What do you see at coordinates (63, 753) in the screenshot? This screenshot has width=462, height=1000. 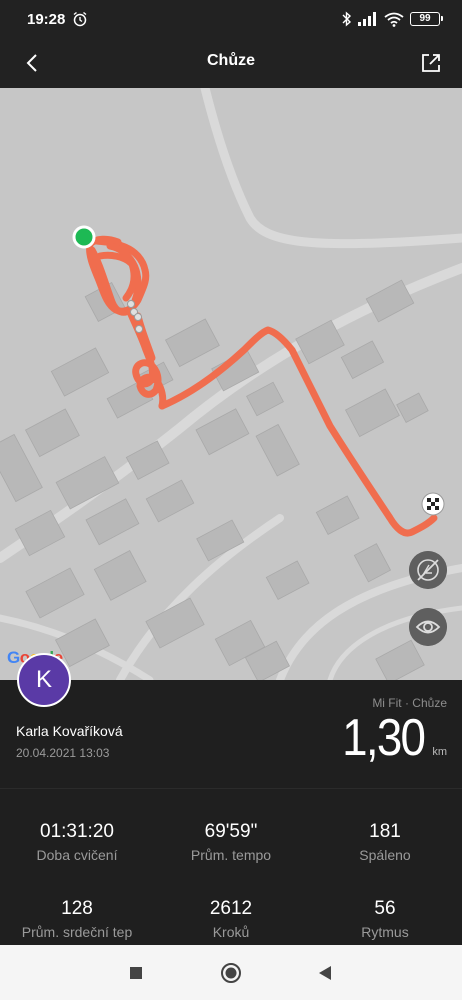 I see `workout-date: 20.04.2021 13:03` at bounding box center [63, 753].